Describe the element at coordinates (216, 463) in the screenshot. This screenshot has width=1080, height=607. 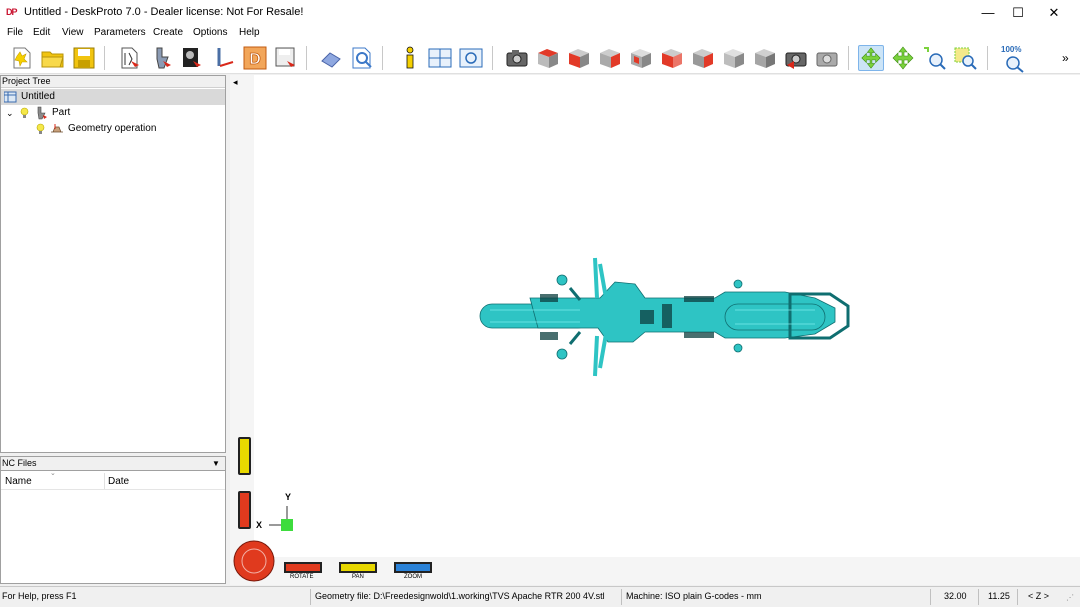
I see `dropdown-arrow-icon: ▼` at that location.